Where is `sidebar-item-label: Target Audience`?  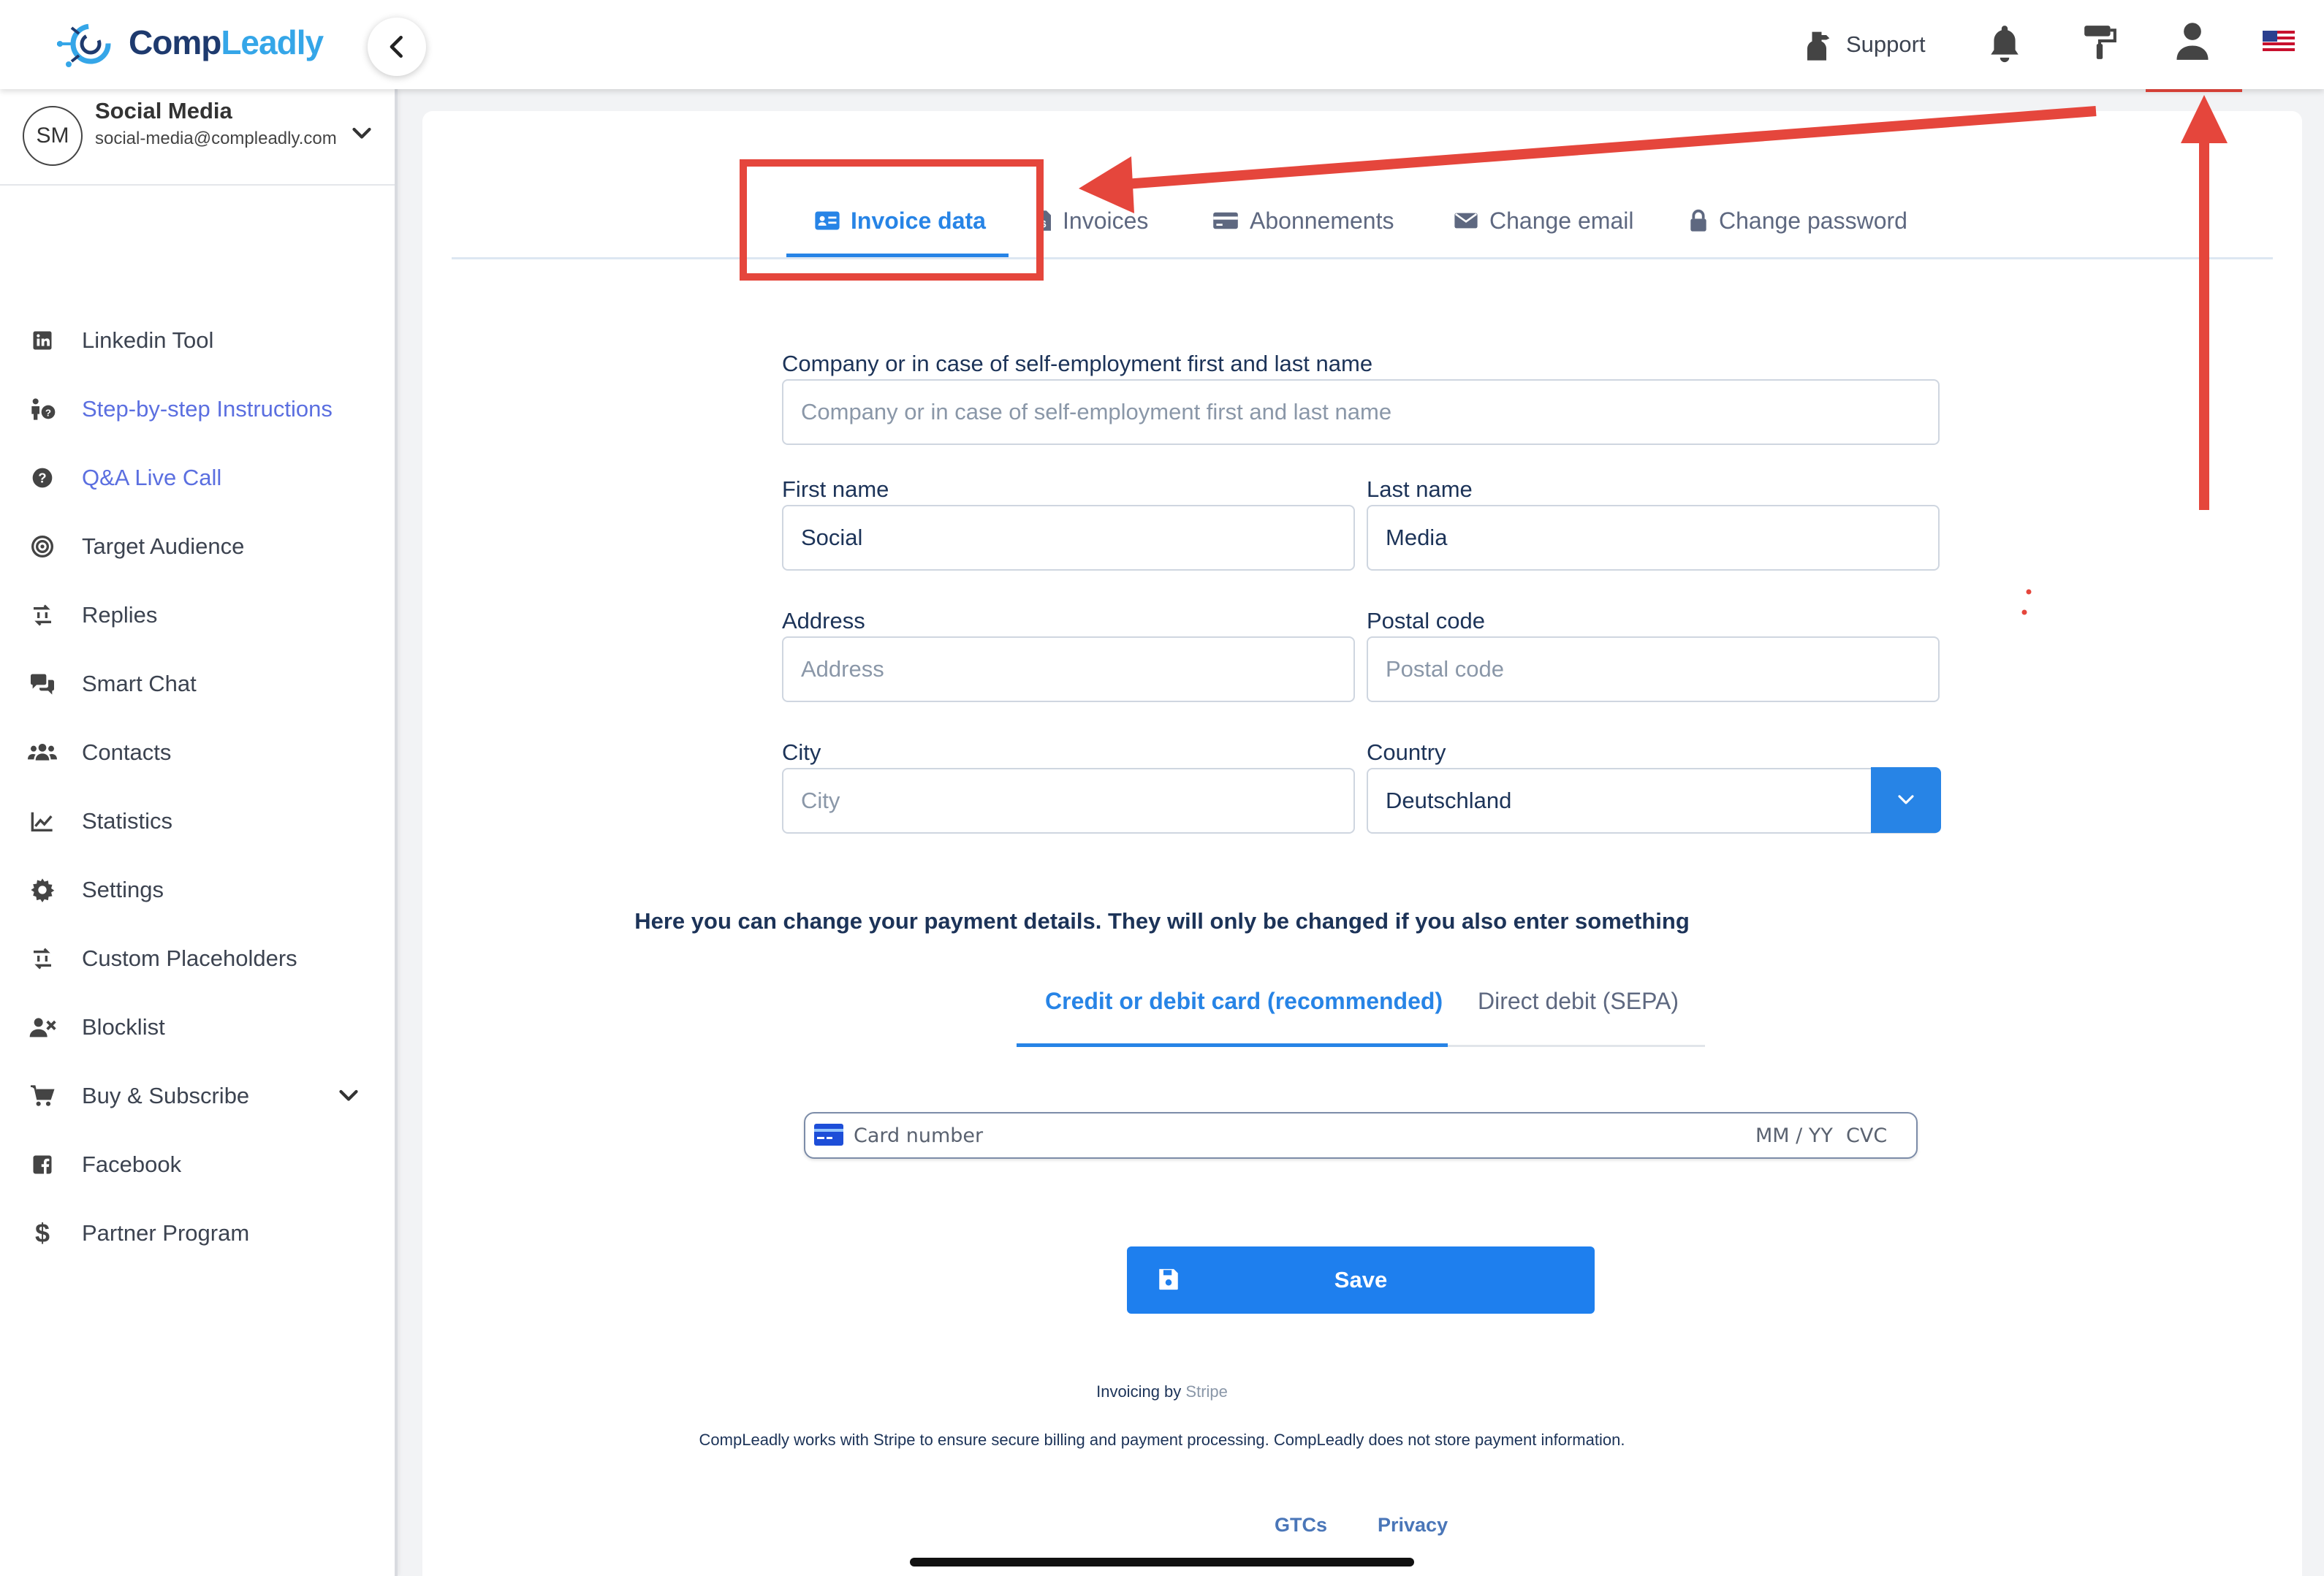
sidebar-item-label: Target Audience is located at coordinates (163, 546).